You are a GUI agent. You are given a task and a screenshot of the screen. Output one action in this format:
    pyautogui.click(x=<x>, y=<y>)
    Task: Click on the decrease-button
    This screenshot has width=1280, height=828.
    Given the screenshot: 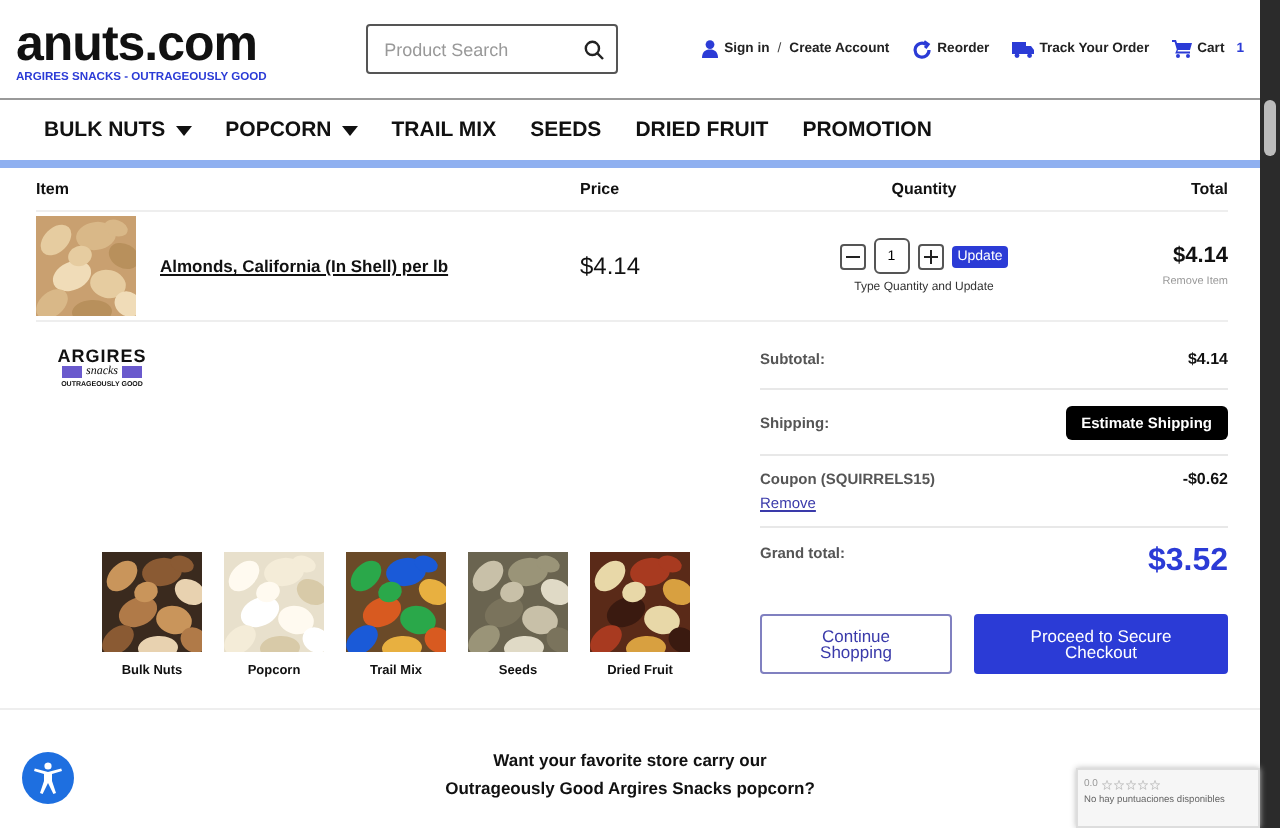 What is the action you would take?
    pyautogui.click(x=852, y=256)
    